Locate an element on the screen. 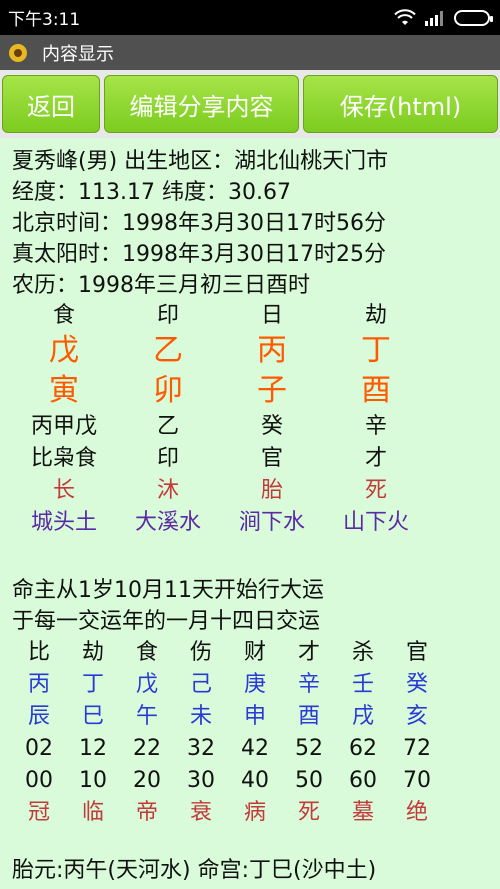 This screenshot has width=500, height=889. back-button: 返回 is located at coordinates (51, 104).